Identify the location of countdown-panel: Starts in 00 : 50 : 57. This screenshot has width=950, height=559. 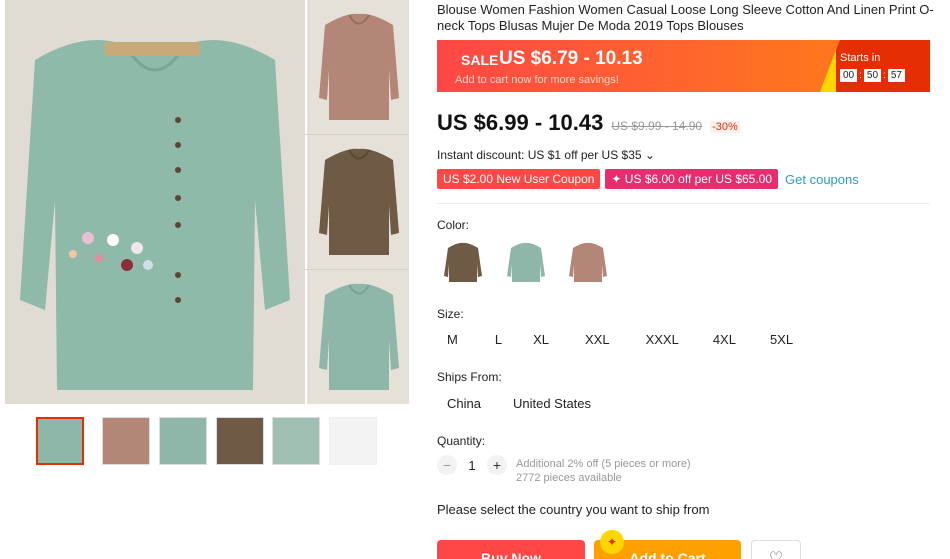
(883, 66).